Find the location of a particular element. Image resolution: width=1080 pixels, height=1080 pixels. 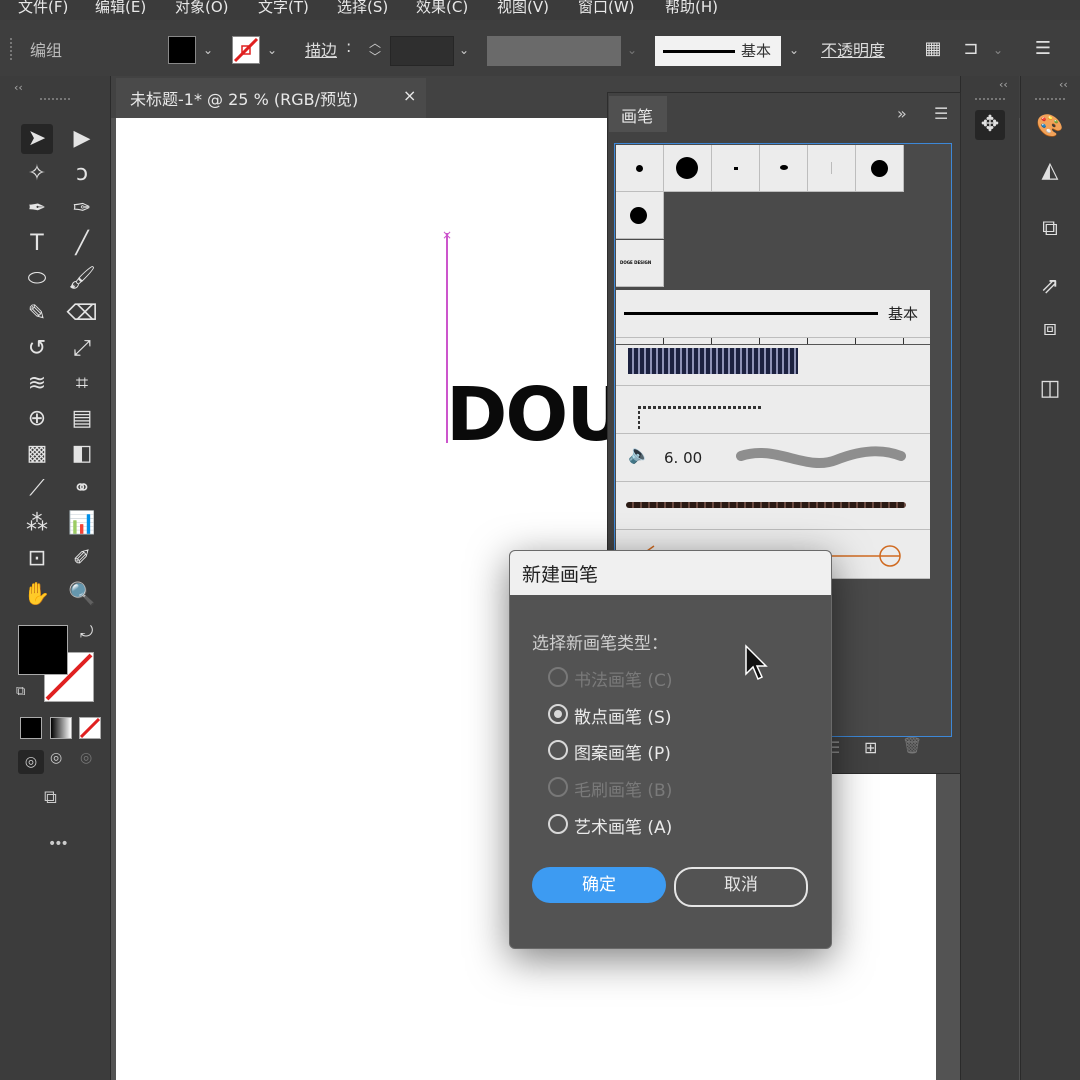

symbol-sprayer-tool-icon: ⁂ is located at coordinates (37, 524).